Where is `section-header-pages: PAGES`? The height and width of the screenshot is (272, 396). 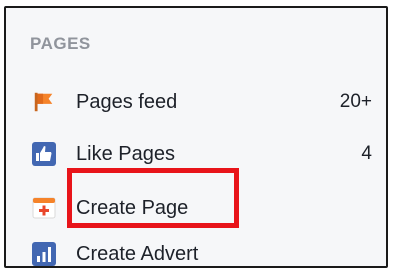
section-header-pages: PAGES is located at coordinates (60, 43).